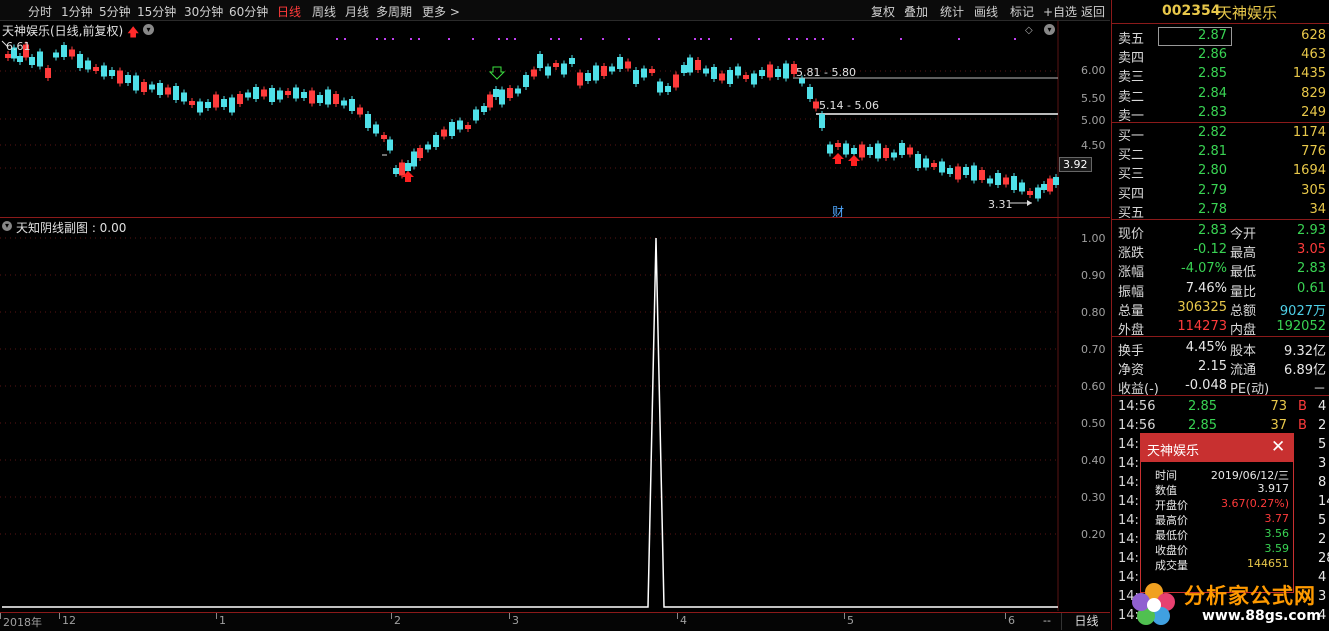 The width and height of the screenshot is (1329, 631). I want to click on orderbook-row: 卖一 2.83 249, so click(1220, 114).